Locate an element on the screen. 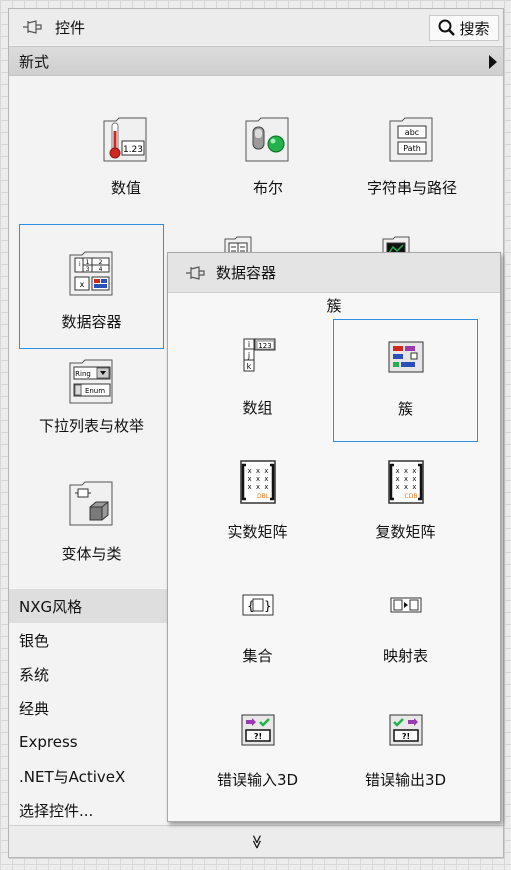  svg-text: 4 is located at coordinates (100, 269).